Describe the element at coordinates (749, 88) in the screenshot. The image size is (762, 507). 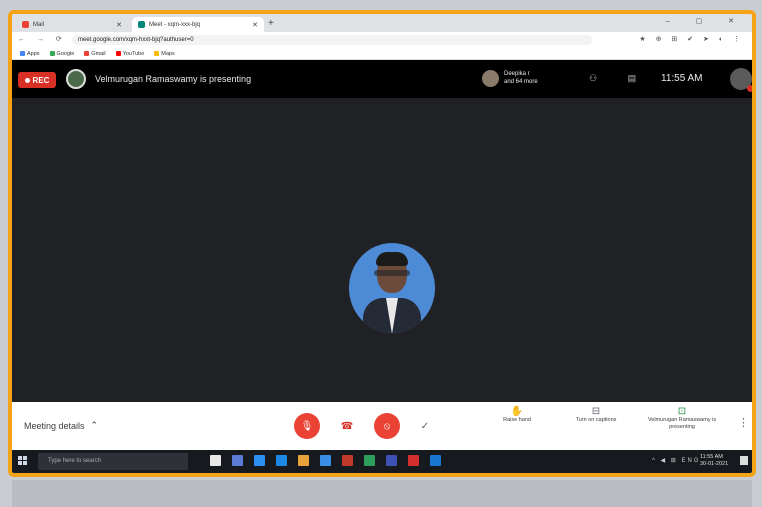
I see `notification-badge` at that location.